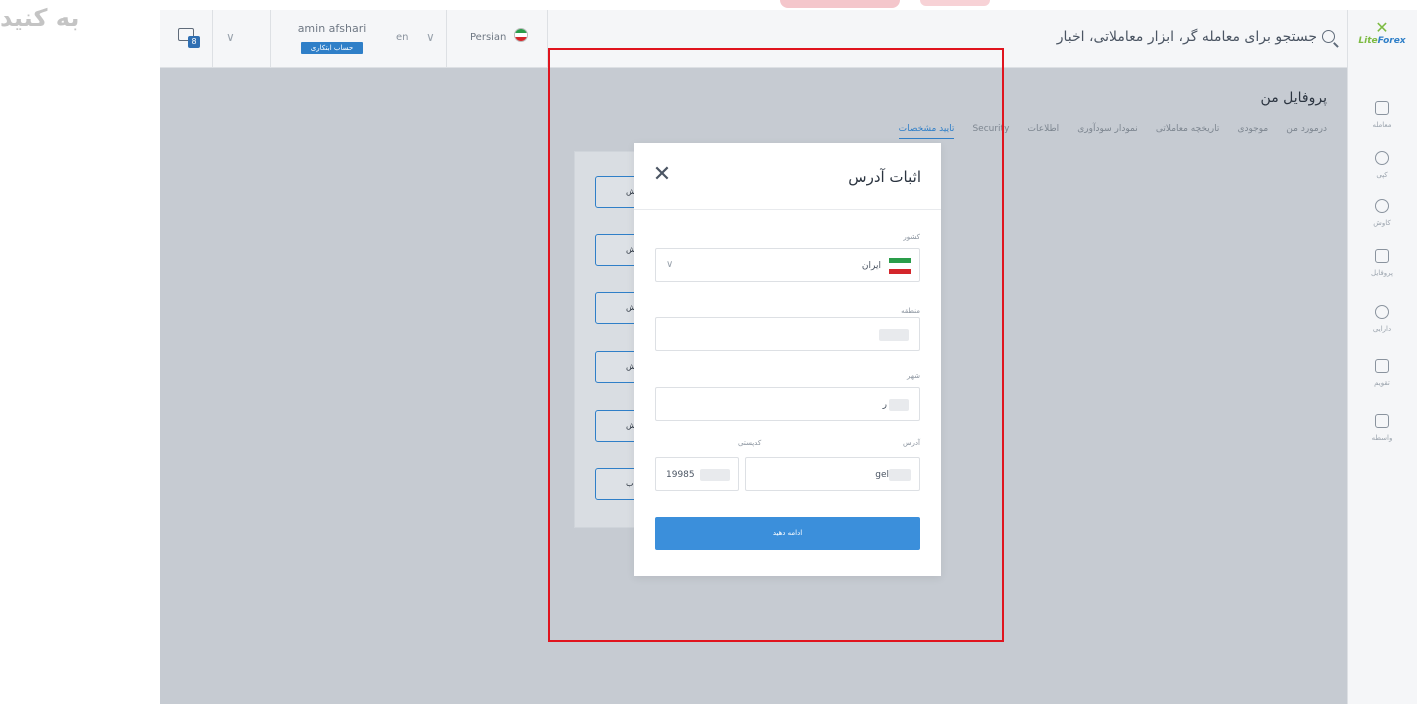 The width and height of the screenshot is (1417, 704). What do you see at coordinates (871, 266) in the screenshot?
I see `country-value: ایران` at bounding box center [871, 266].